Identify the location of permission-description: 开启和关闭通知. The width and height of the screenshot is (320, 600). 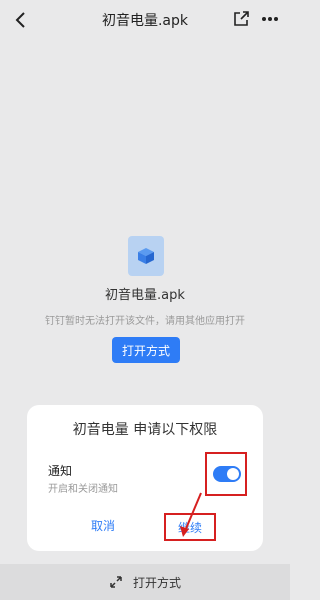
(83, 489).